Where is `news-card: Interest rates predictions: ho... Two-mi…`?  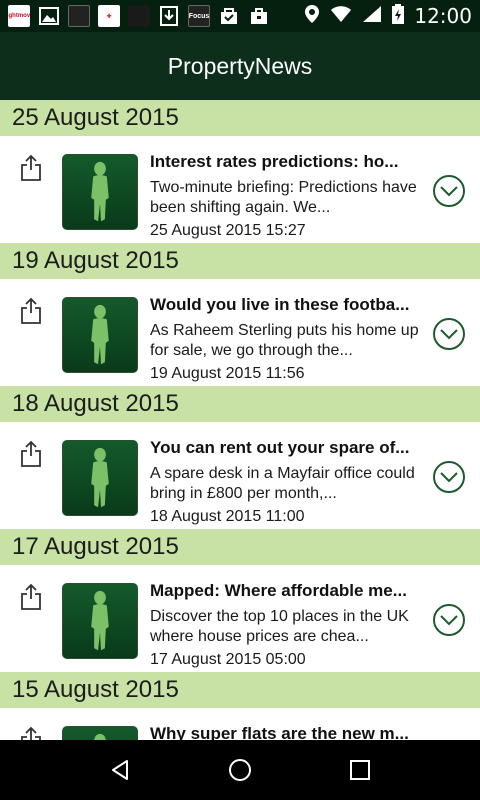 news-card: Interest rates predictions: ho... Two-mi… is located at coordinates (240, 189).